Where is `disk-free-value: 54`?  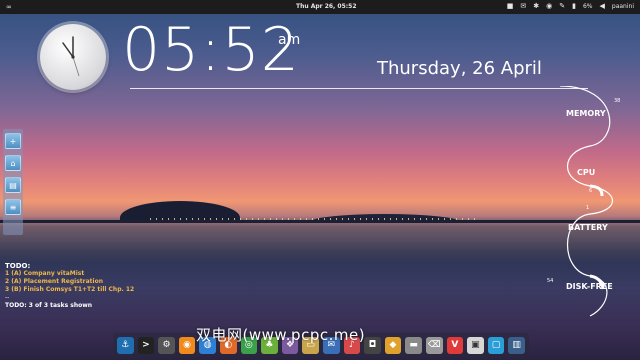 disk-free-value: 54 is located at coordinates (550, 281).